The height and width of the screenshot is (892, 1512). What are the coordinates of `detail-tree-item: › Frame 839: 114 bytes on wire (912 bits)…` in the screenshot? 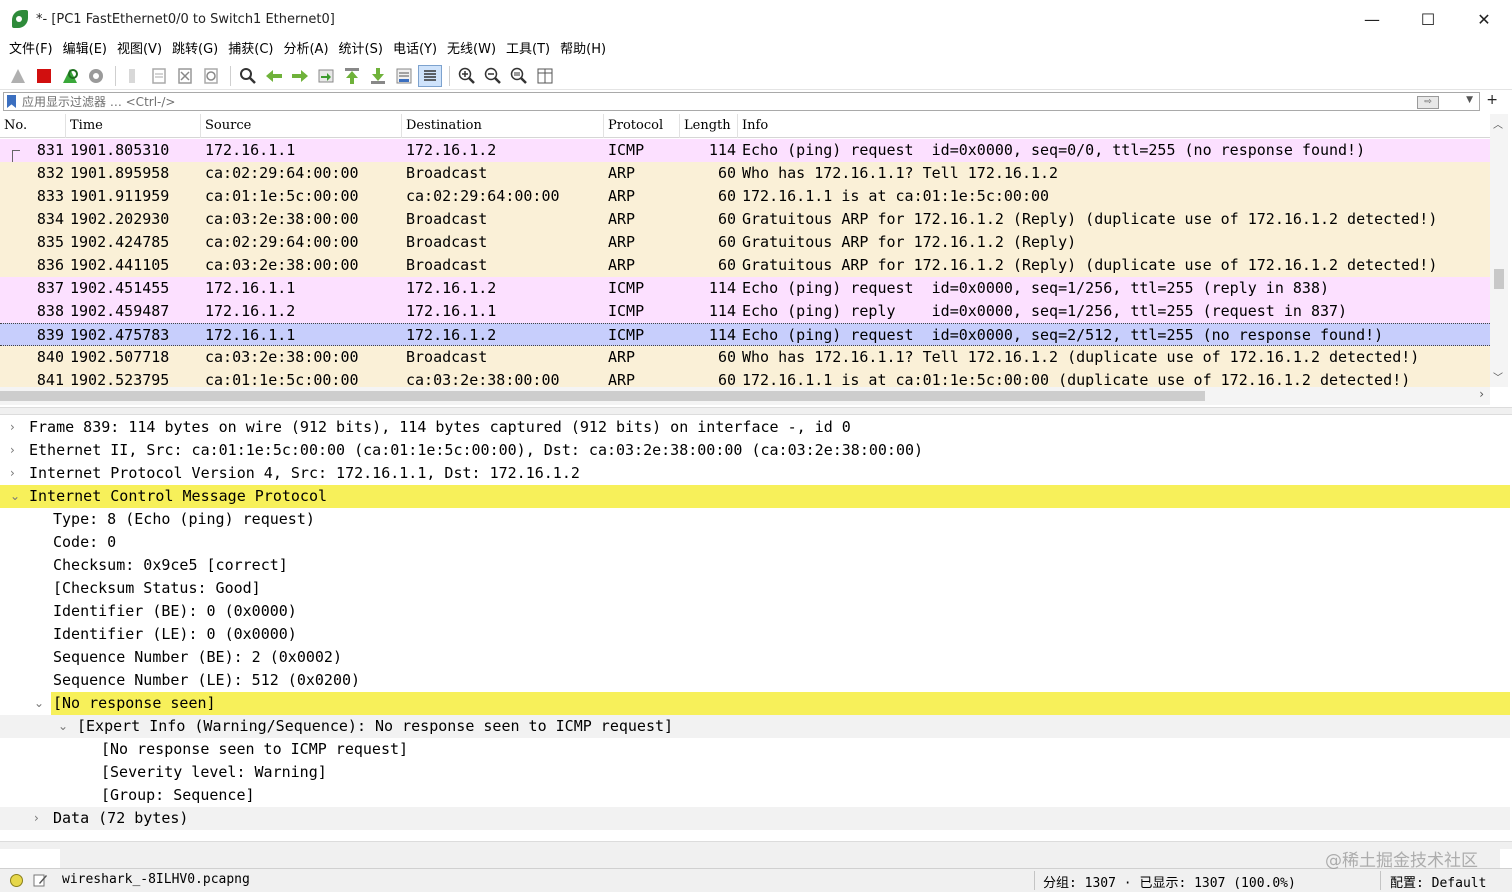 It's located at (755, 427).